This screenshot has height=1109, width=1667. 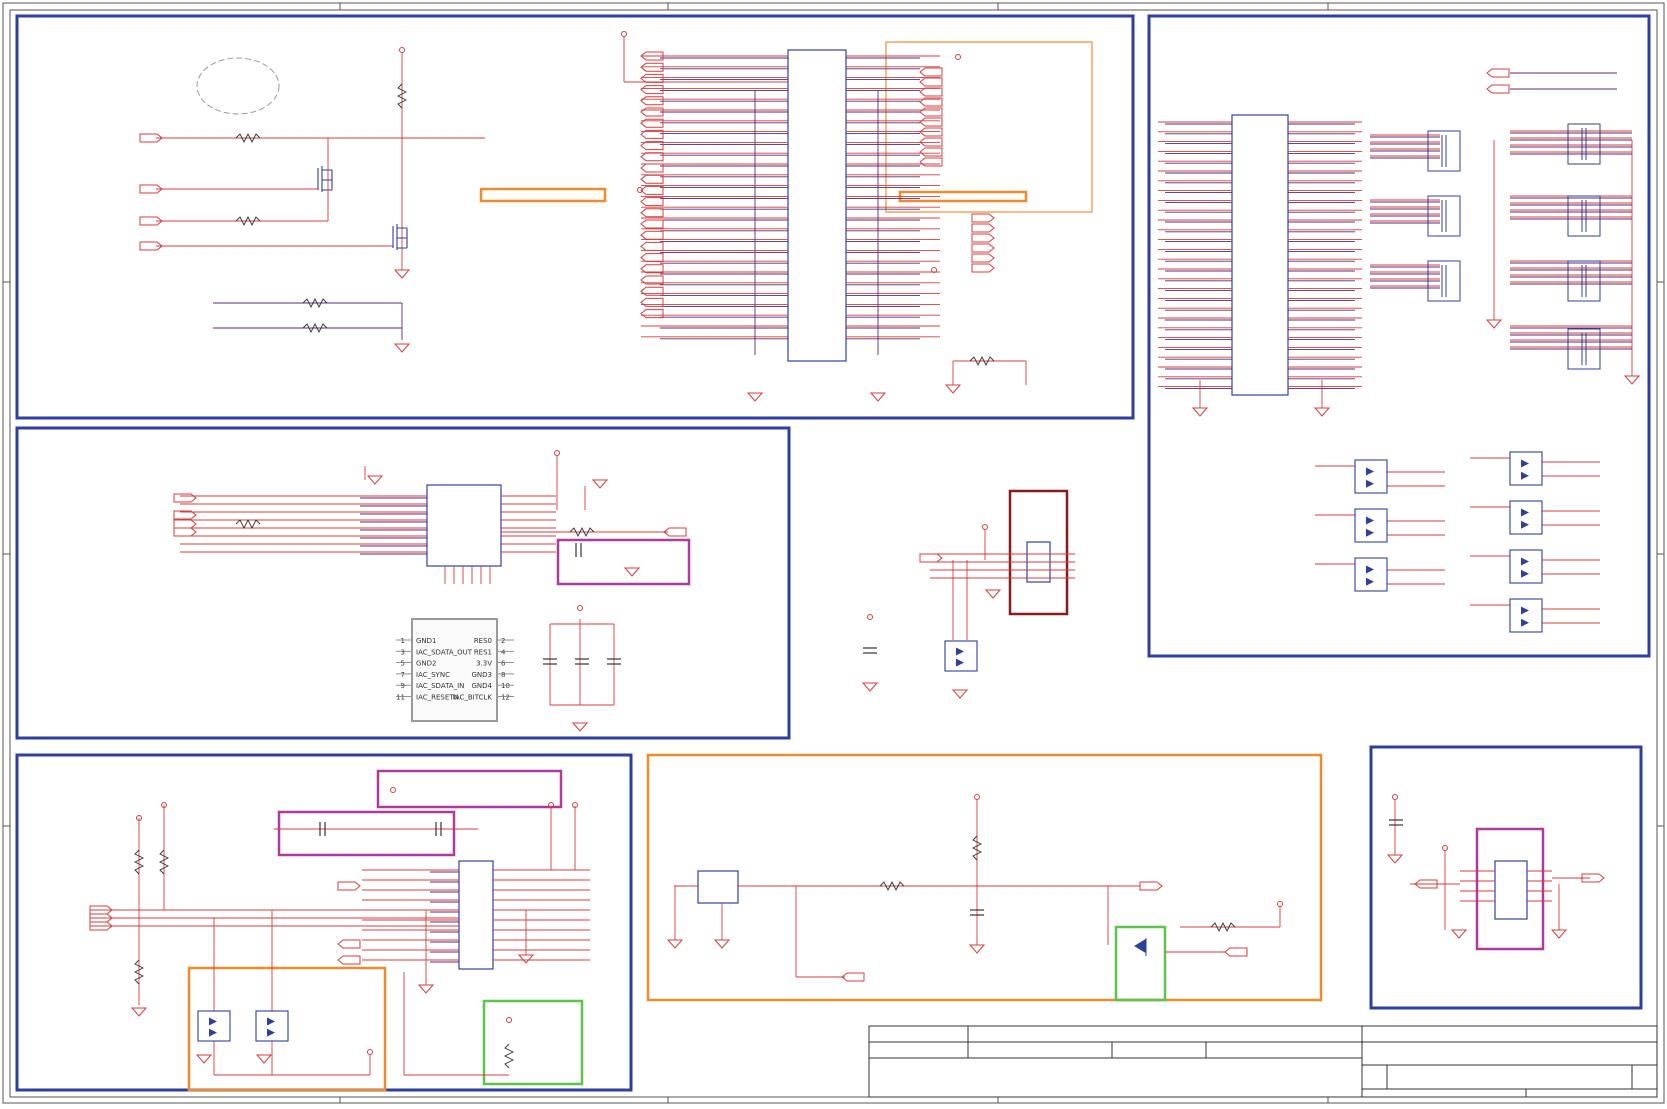 What do you see at coordinates (1263, 1061) in the screenshot?
I see `title-block` at bounding box center [1263, 1061].